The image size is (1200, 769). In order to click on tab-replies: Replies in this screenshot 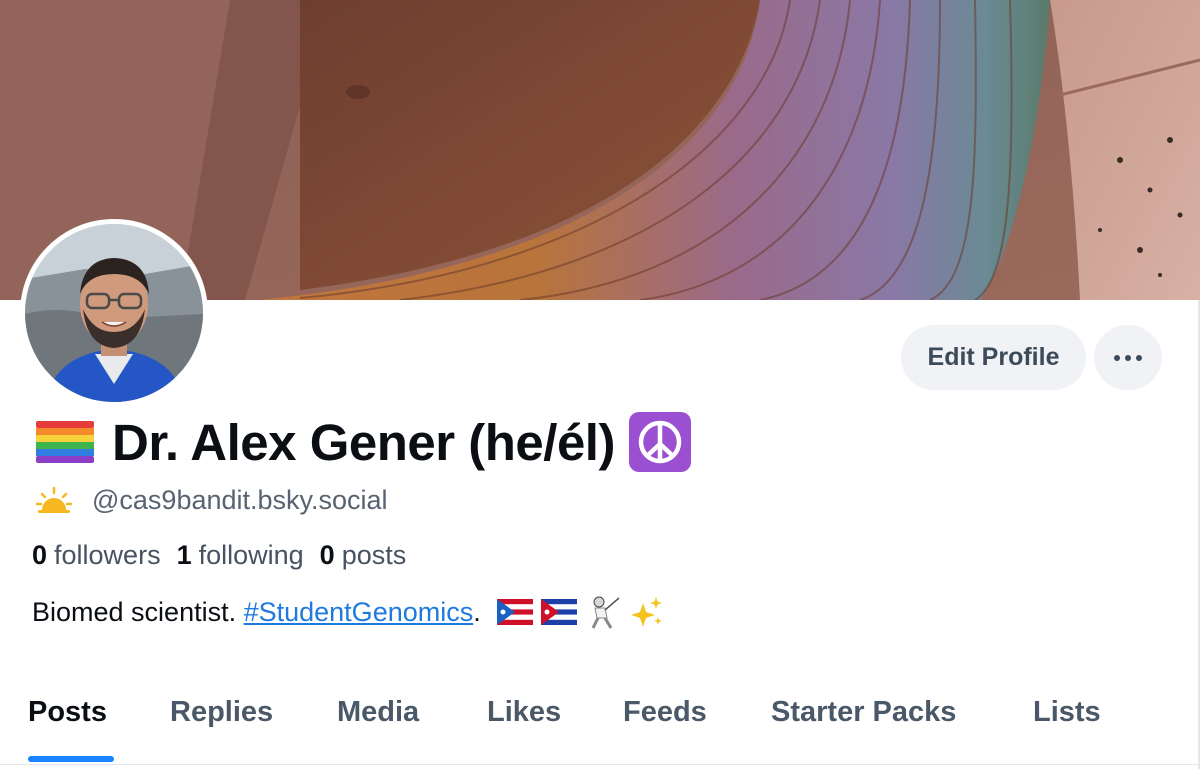, I will do `click(221, 712)`.